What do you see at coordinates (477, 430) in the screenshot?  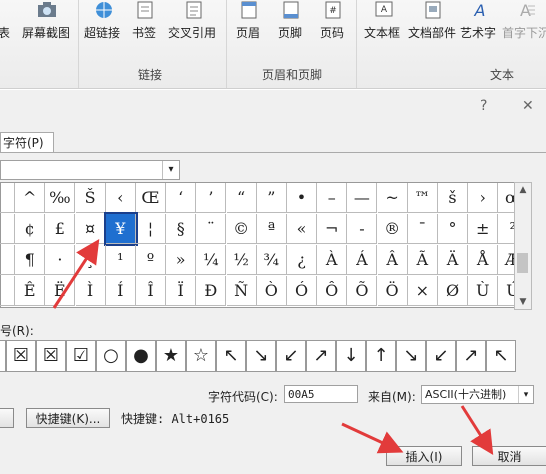 I see `annotation-arrow-to-cancel` at bounding box center [477, 430].